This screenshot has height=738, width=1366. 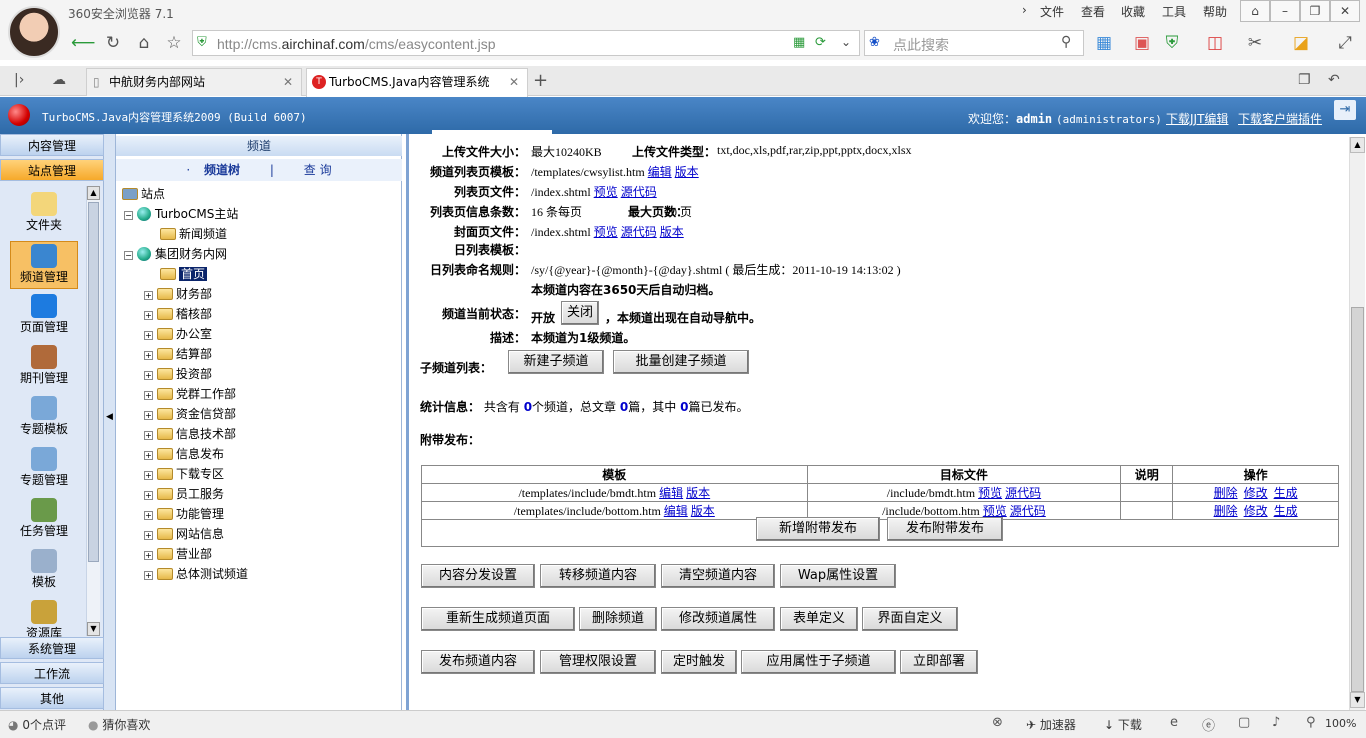 I want to click on tree-node: + 信息发布, so click(x=184, y=454).